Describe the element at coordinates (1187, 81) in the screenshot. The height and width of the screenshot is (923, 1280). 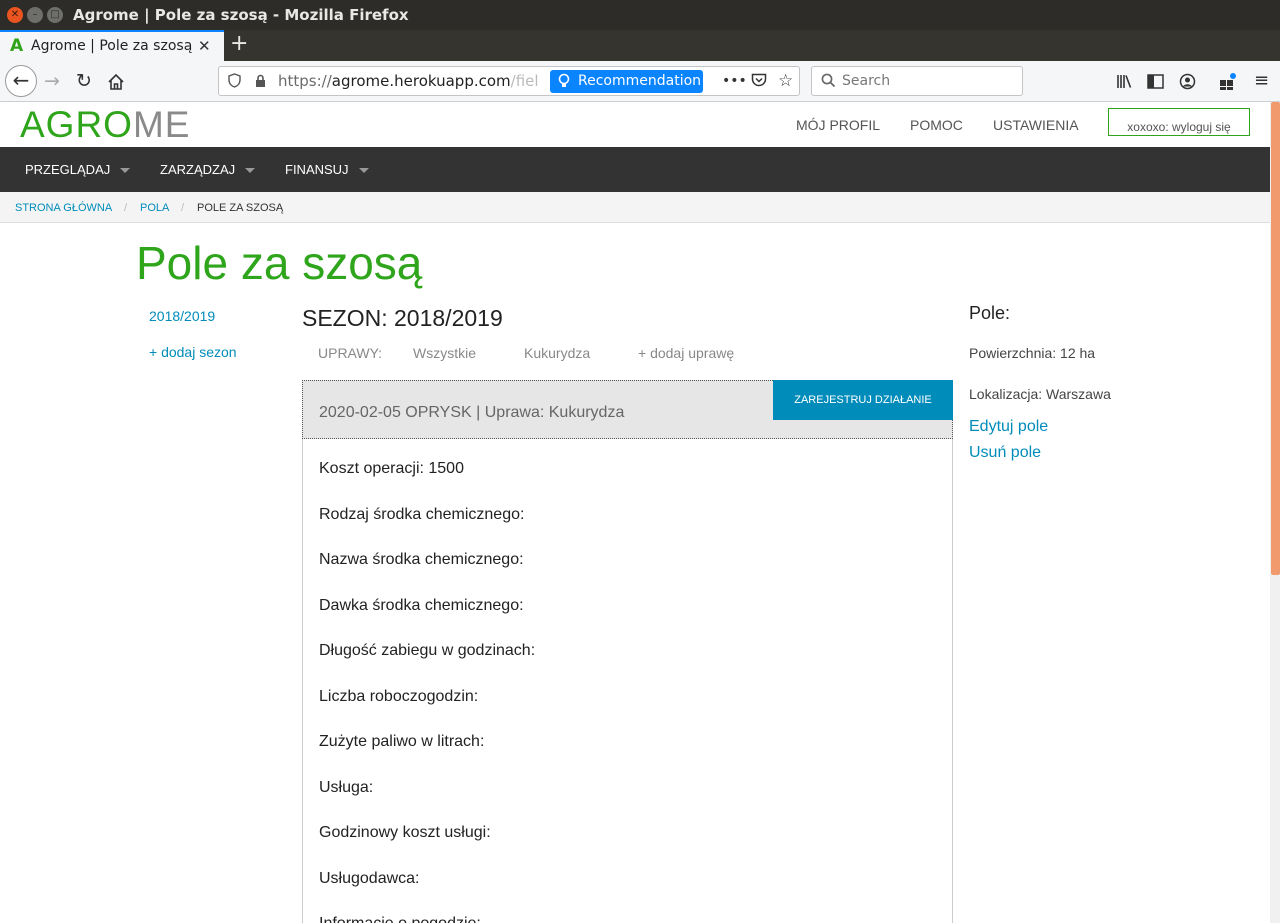
I see `account-icon` at that location.